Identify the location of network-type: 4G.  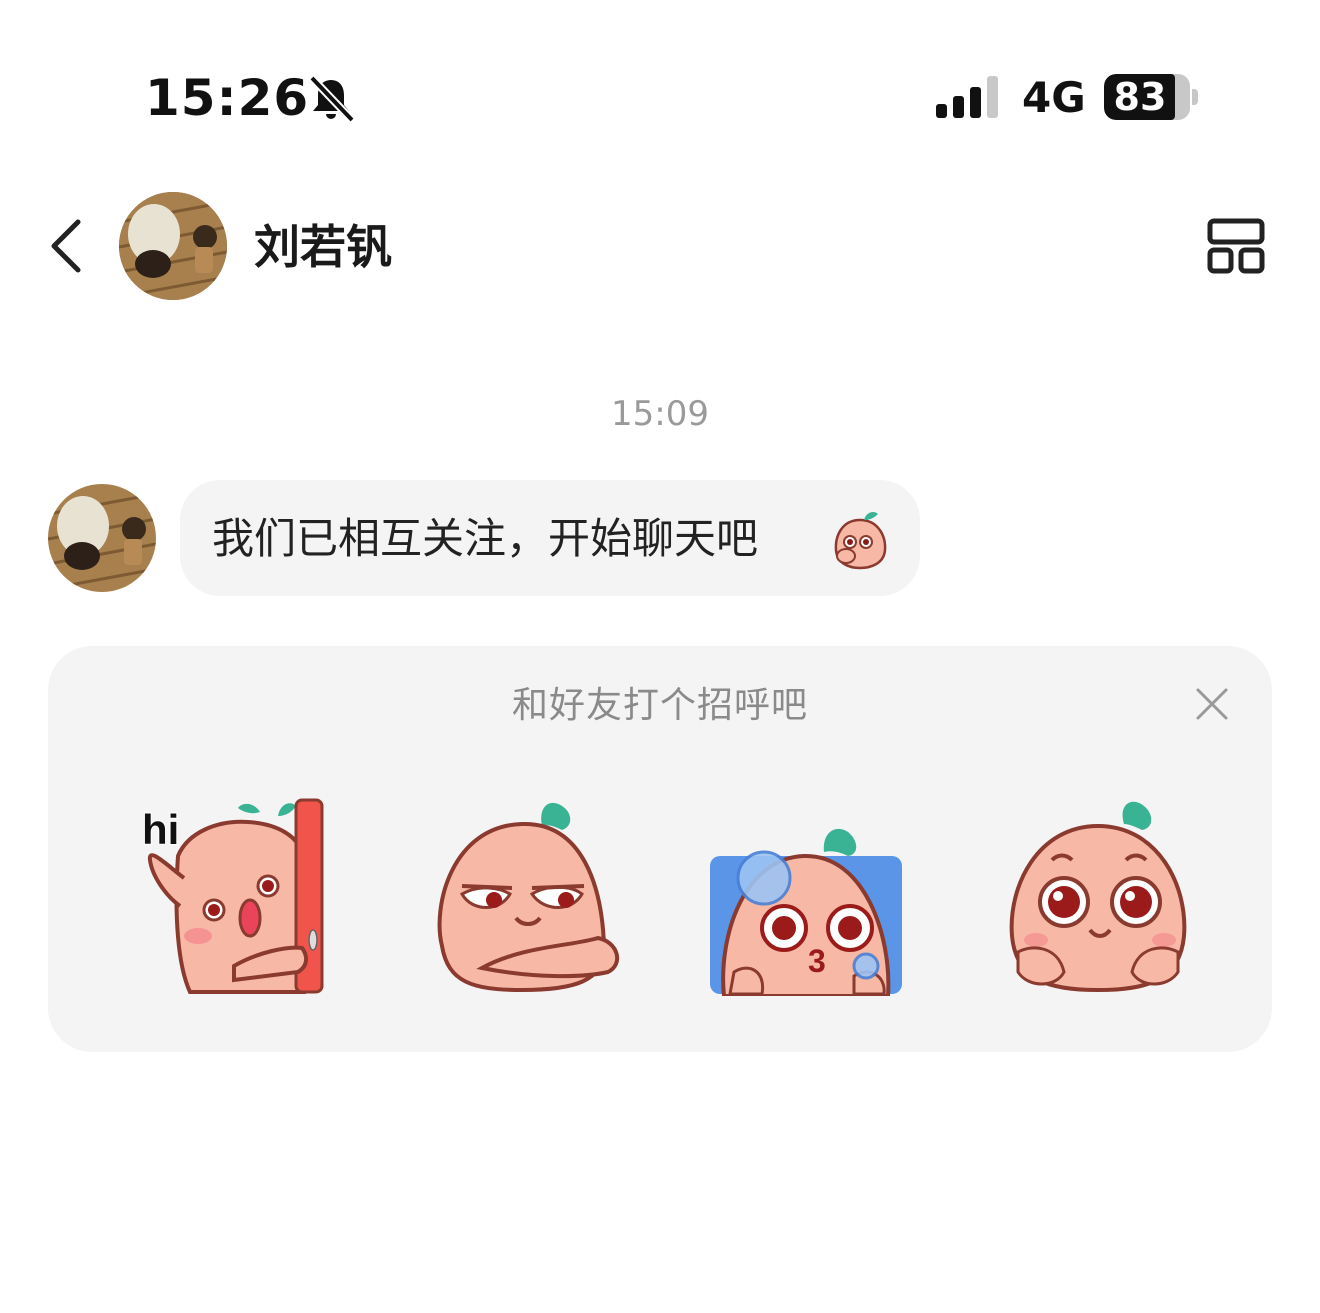
(1054, 97).